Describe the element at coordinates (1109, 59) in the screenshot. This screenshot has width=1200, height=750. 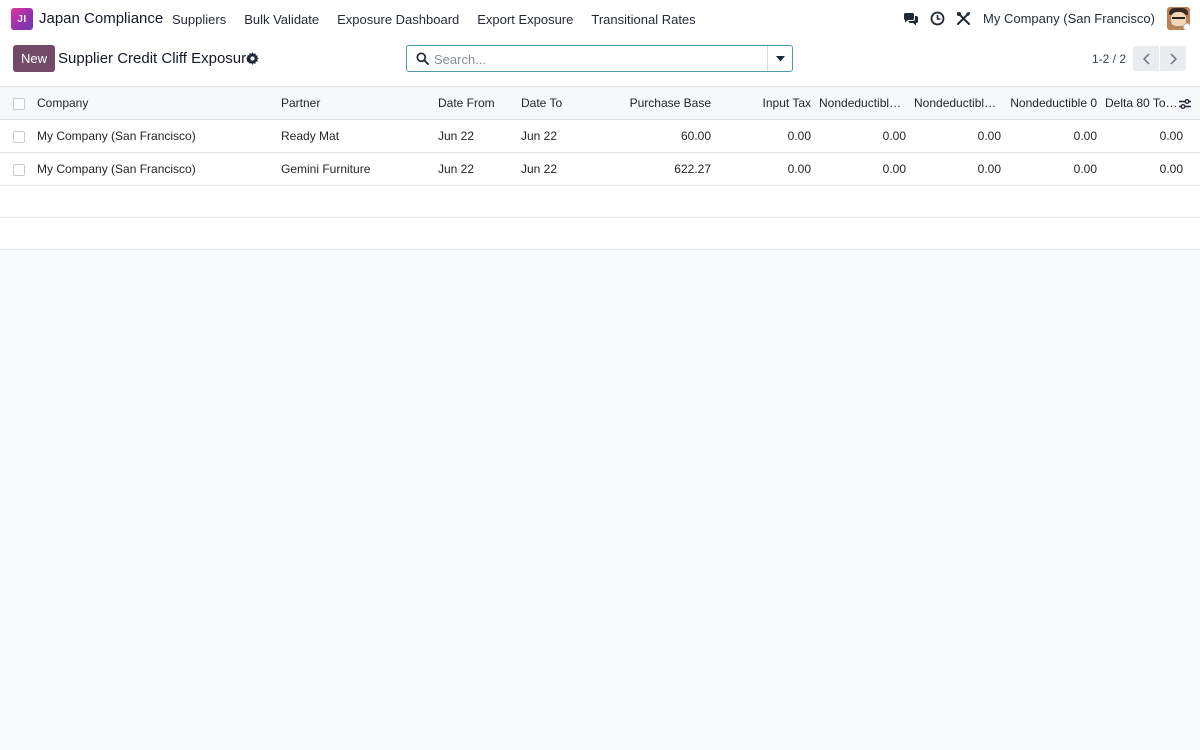
I see `pager-value: 1-2 / 2` at that location.